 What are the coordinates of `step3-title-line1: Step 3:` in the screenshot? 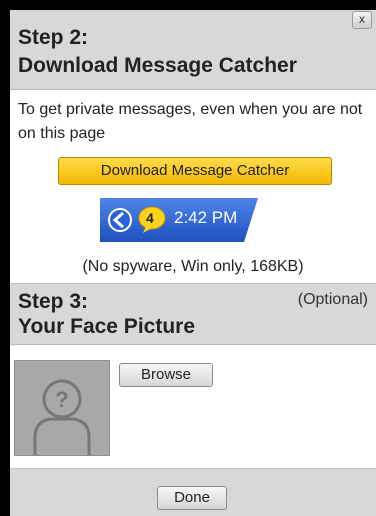 It's located at (53, 301).